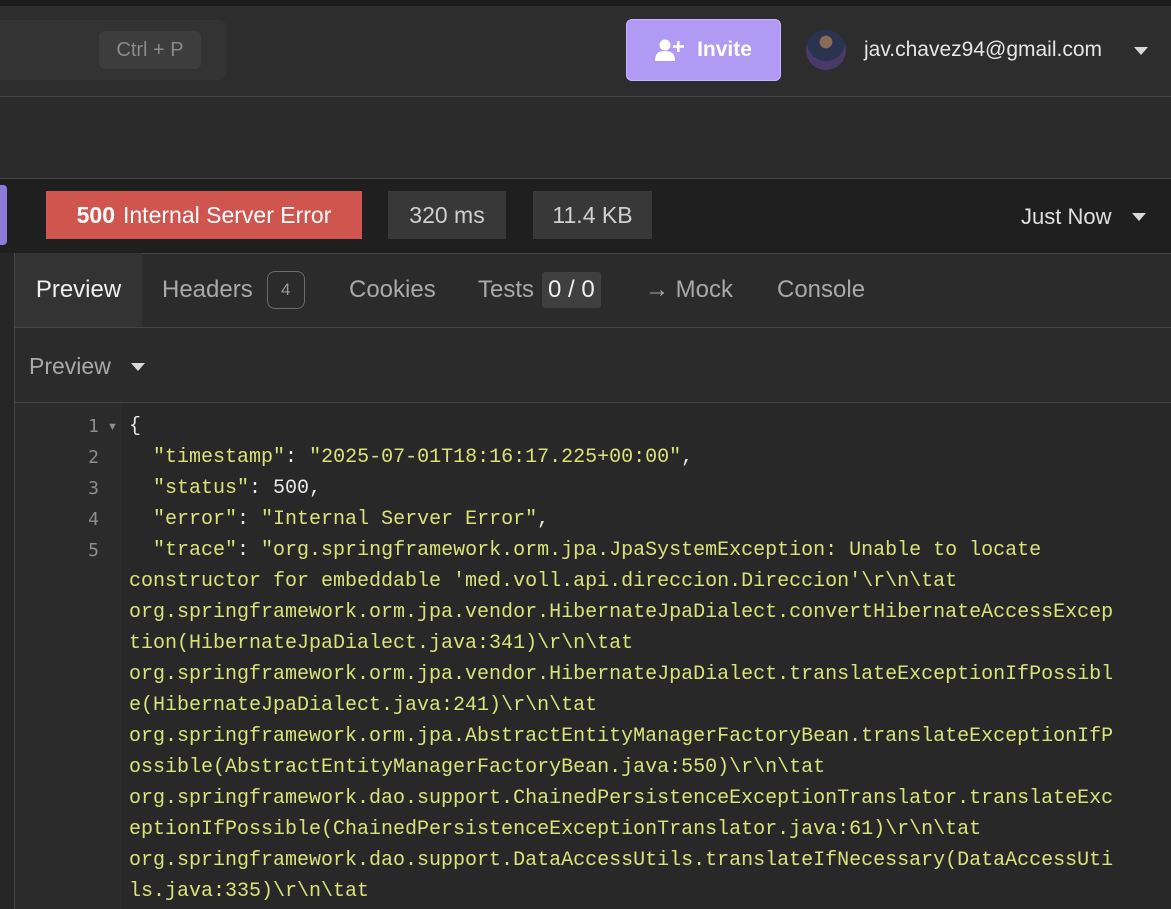  I want to click on preview-mode-bar: Preview, so click(593, 365).